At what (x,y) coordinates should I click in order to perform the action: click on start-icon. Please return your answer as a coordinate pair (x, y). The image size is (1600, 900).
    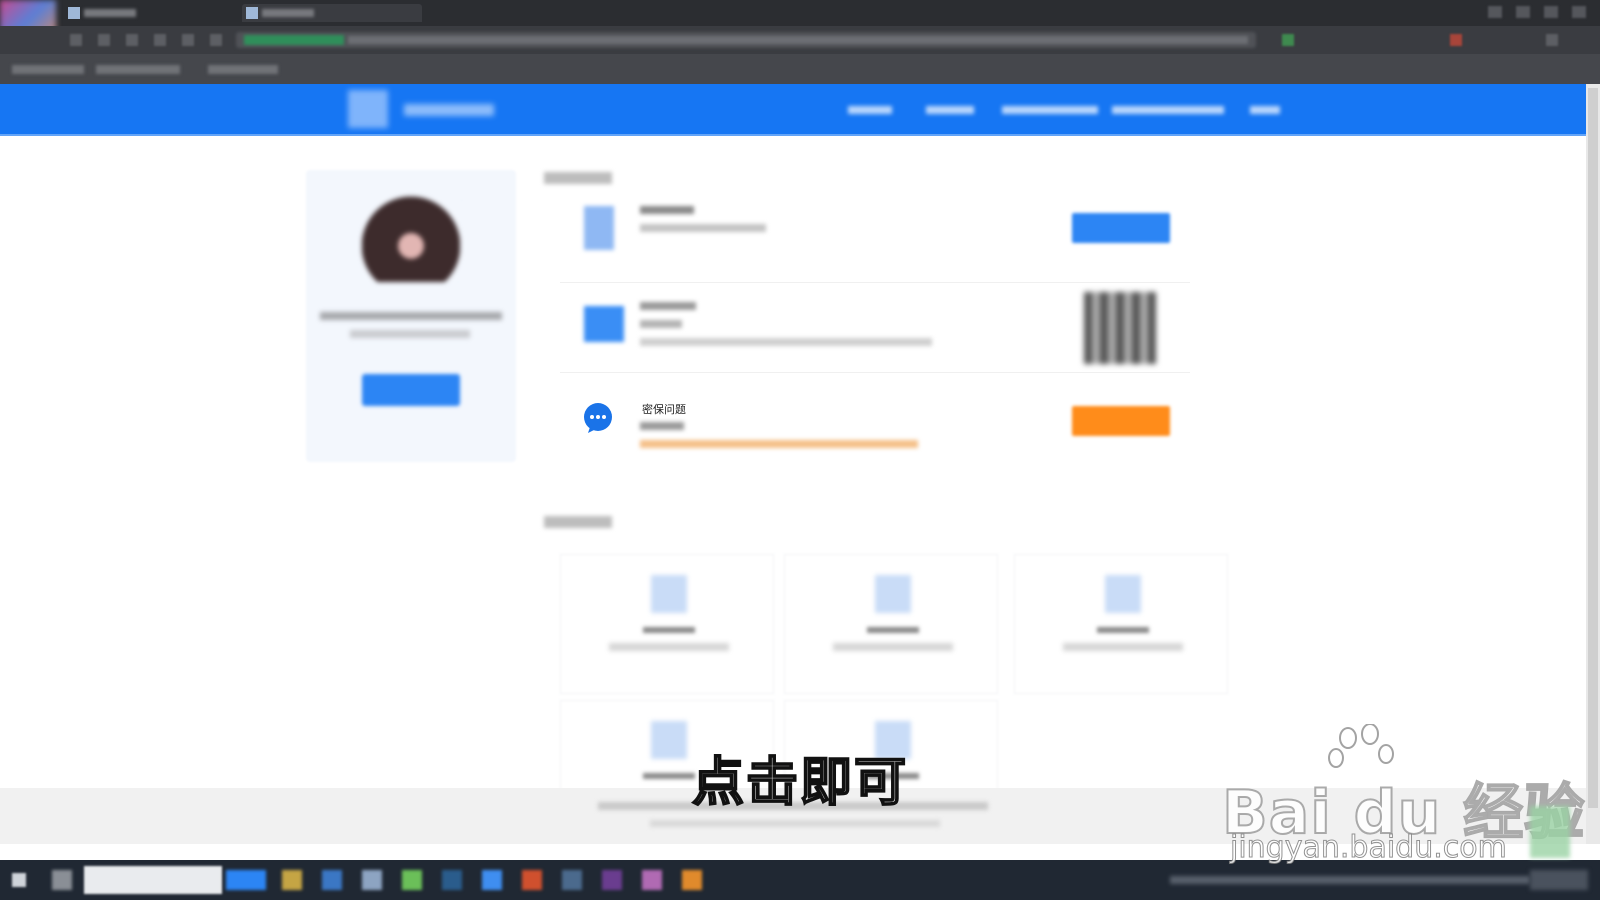
    Looking at the image, I should click on (19, 880).